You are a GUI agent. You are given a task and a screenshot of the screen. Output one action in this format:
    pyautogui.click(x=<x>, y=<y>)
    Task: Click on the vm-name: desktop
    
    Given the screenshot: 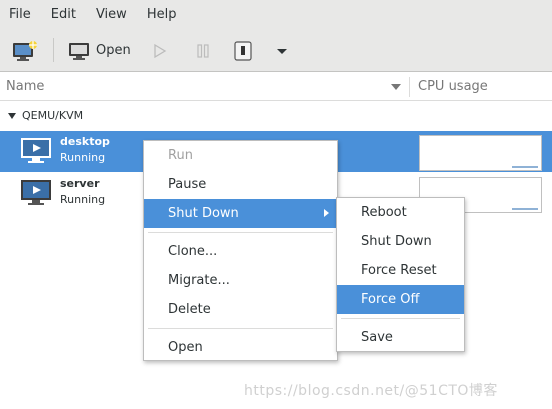 What is the action you would take?
    pyautogui.click(x=85, y=141)
    